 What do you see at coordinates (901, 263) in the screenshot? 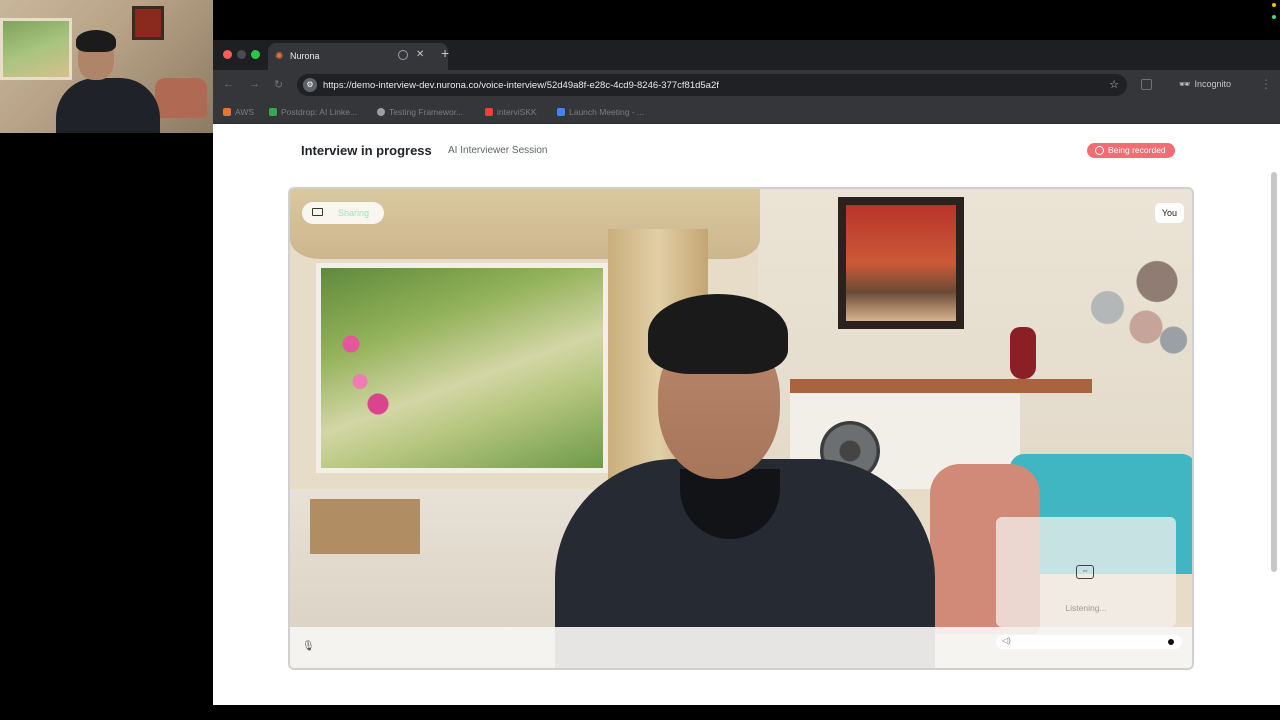
I see `video-background-painting` at bounding box center [901, 263].